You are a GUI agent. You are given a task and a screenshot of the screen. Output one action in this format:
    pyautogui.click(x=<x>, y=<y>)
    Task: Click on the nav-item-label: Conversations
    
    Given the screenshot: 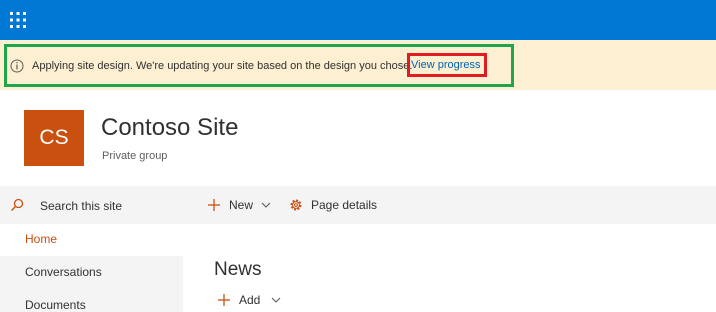 What is the action you would take?
    pyautogui.click(x=63, y=272)
    